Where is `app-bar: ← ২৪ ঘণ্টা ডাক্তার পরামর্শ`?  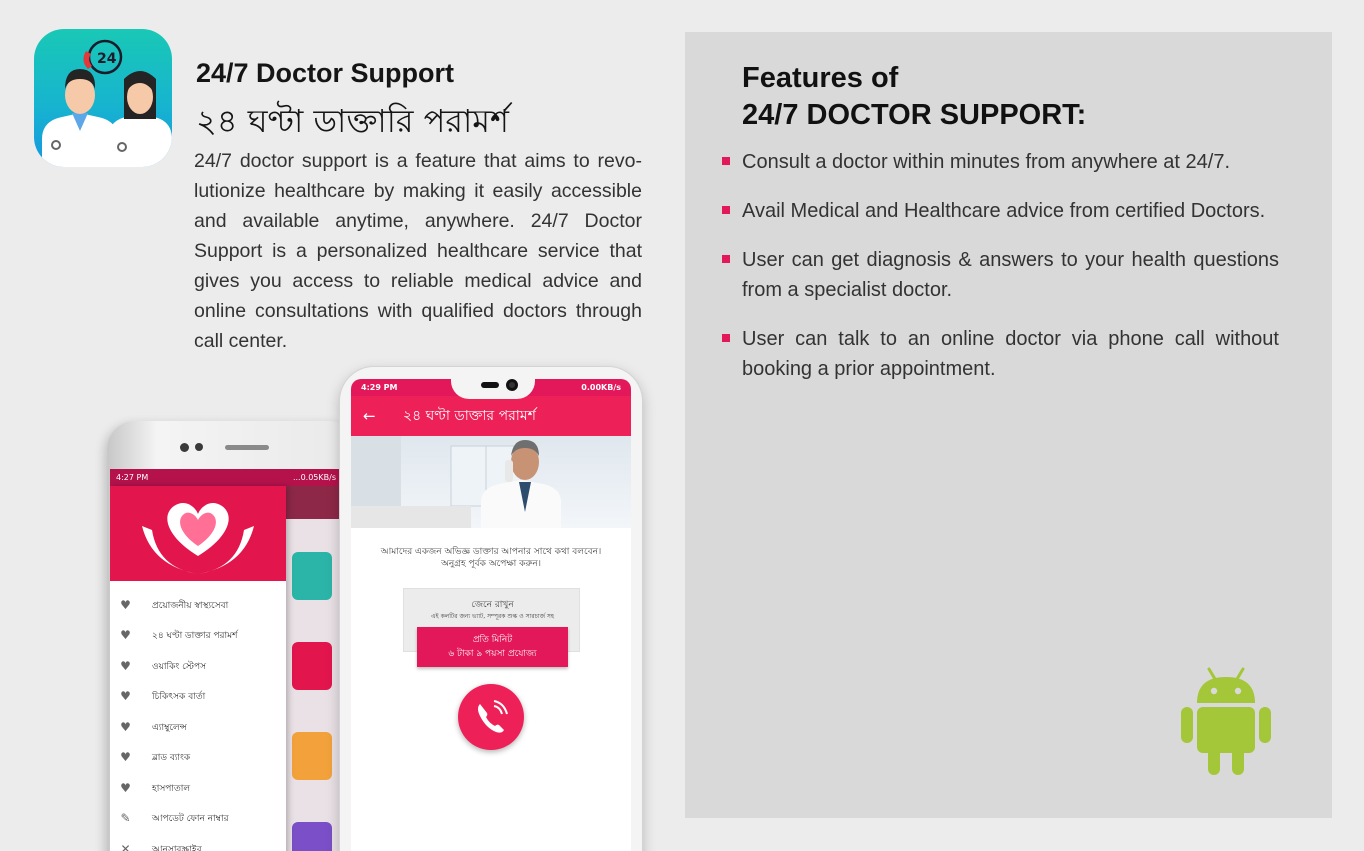 app-bar: ← ২৪ ঘণ্টা ডাক্তার পরামর্শ is located at coordinates (491, 416).